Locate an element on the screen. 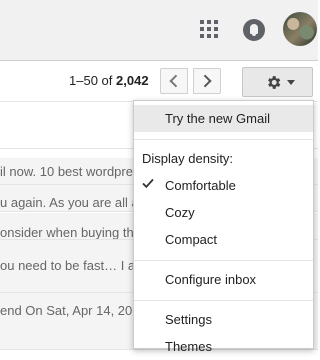 The height and width of the screenshot is (360, 320). menu-item-compact: Compact is located at coordinates (223, 239).